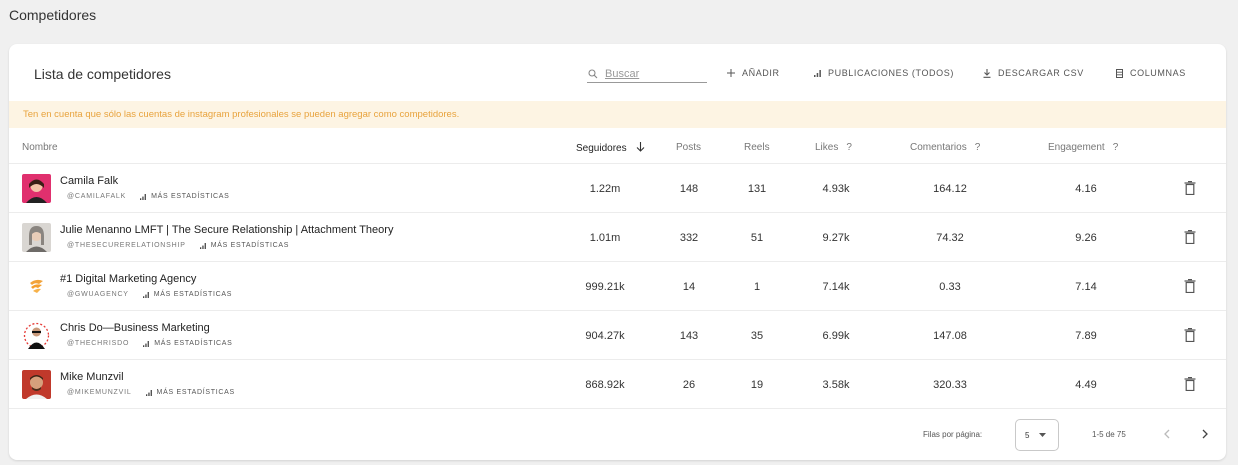  Describe the element at coordinates (1037, 435) in the screenshot. I see `rows-per-page-select: 5` at that location.